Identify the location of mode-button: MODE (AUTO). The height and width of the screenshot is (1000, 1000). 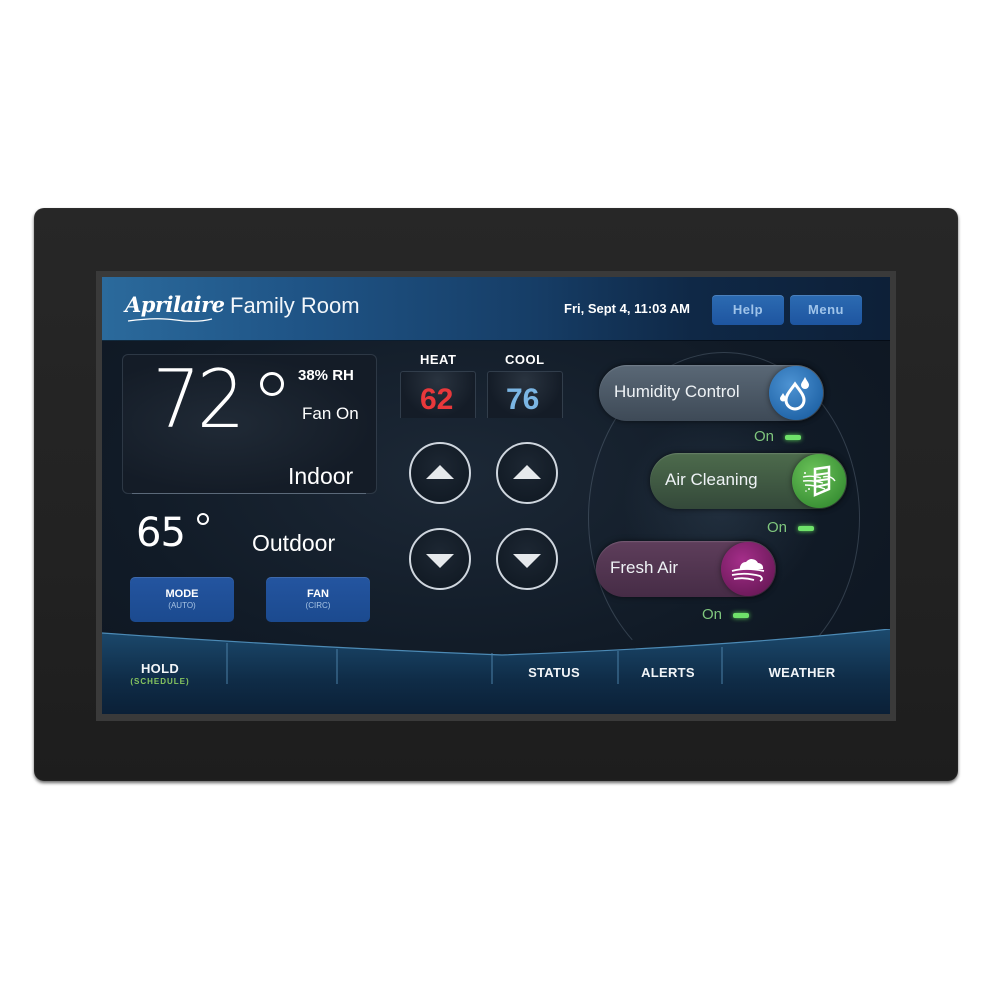
(182, 599).